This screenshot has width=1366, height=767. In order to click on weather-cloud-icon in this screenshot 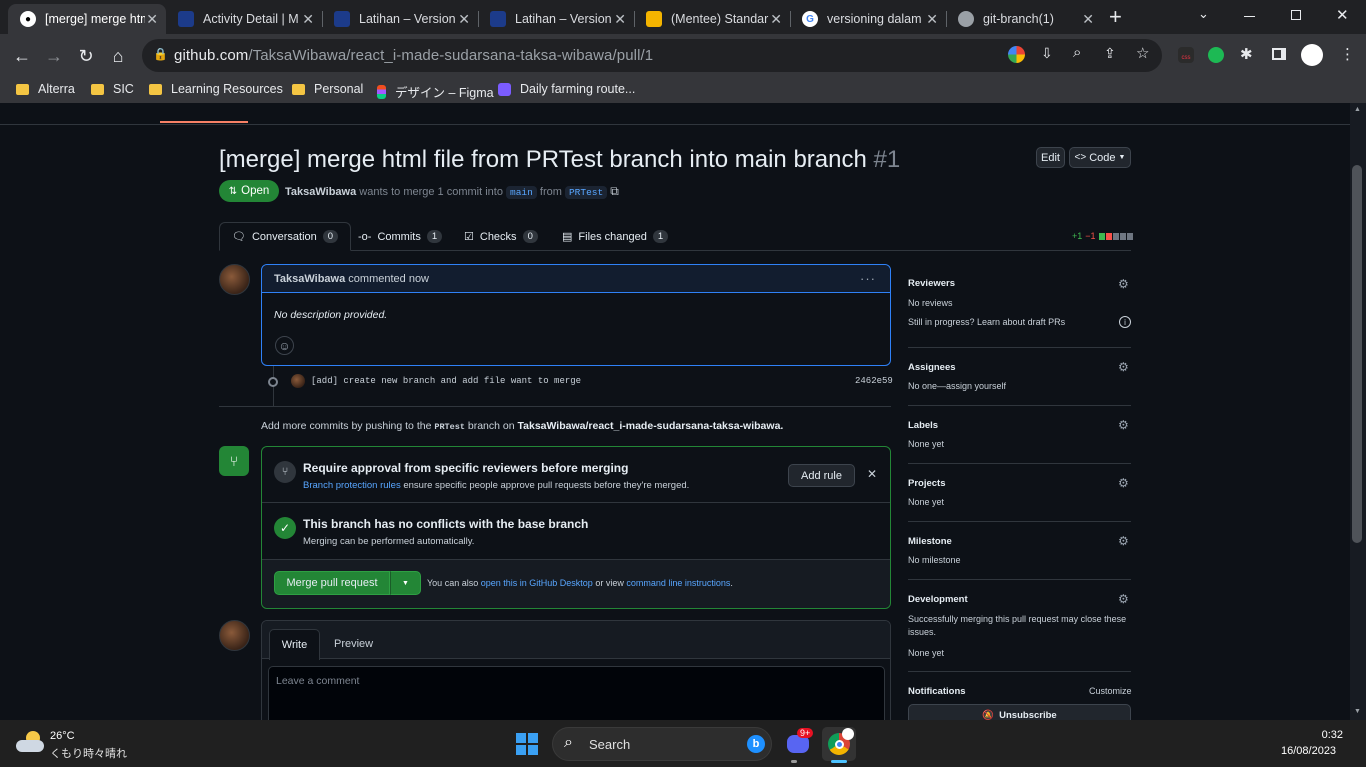, I will do `click(30, 742)`.